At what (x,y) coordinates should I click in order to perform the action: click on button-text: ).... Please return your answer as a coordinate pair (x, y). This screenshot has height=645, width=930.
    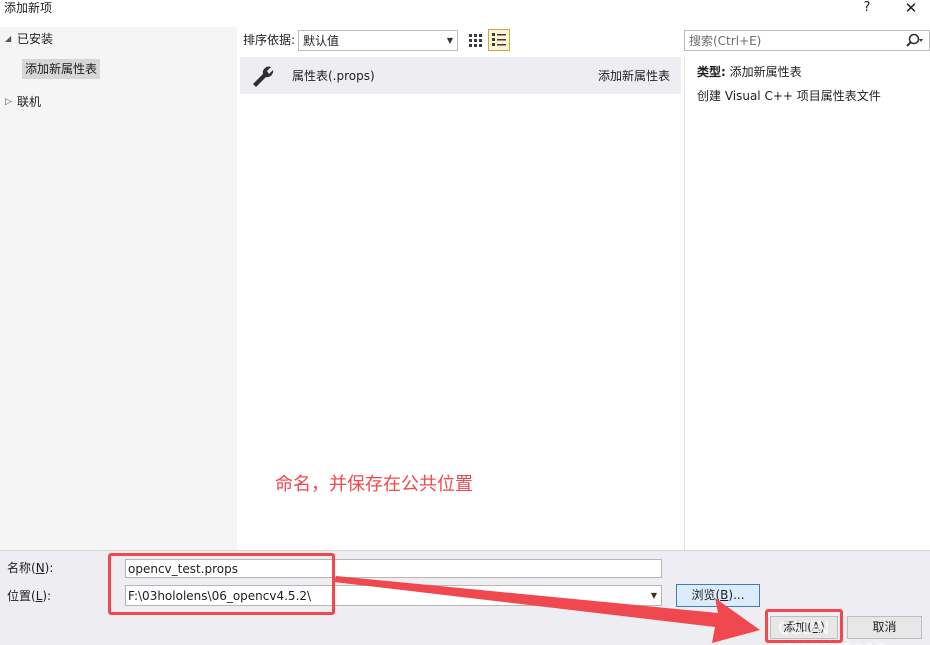
    Looking at the image, I should click on (736, 595).